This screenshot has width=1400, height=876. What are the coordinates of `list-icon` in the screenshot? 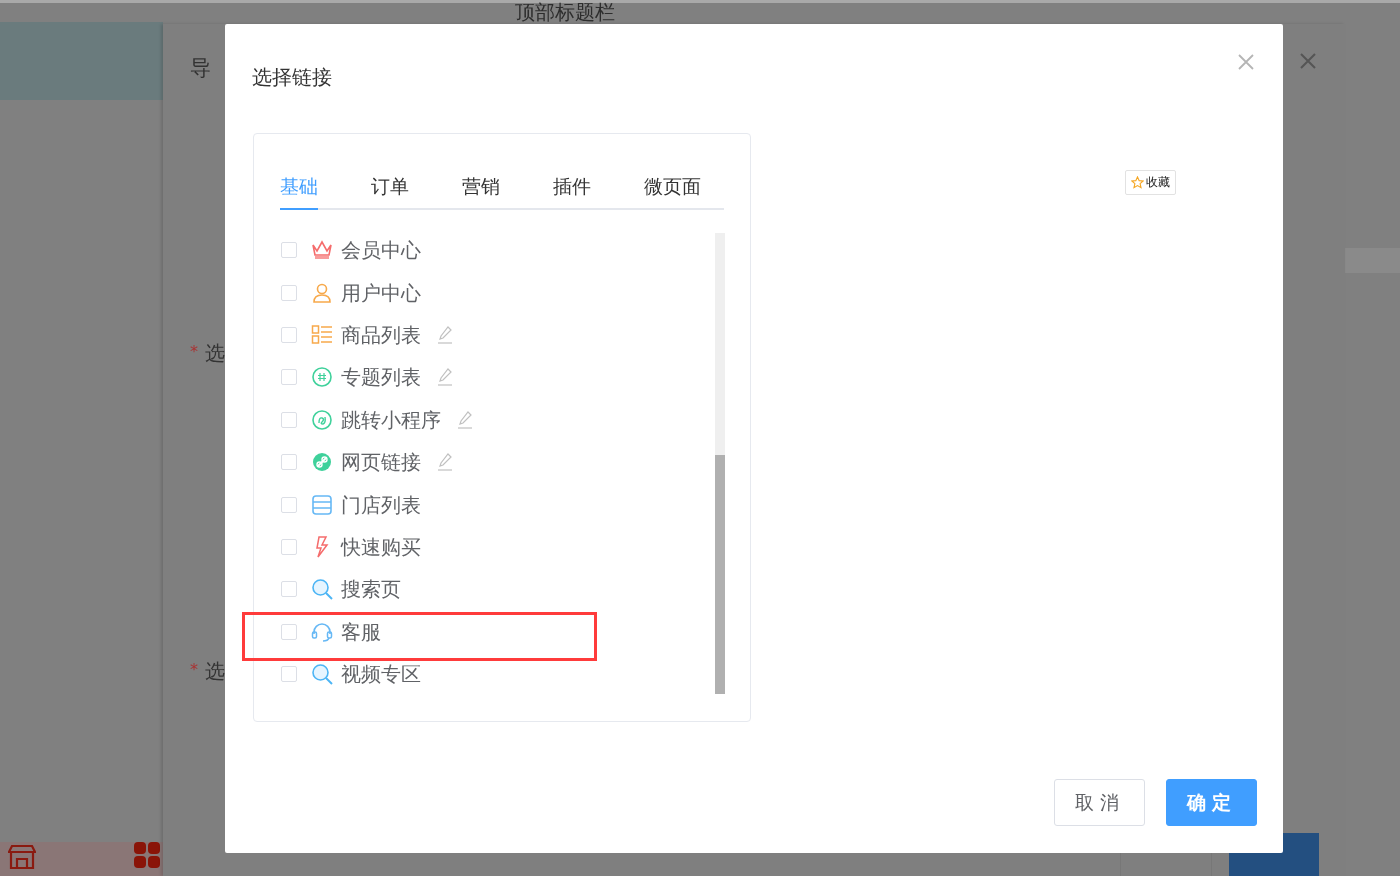 It's located at (322, 334).